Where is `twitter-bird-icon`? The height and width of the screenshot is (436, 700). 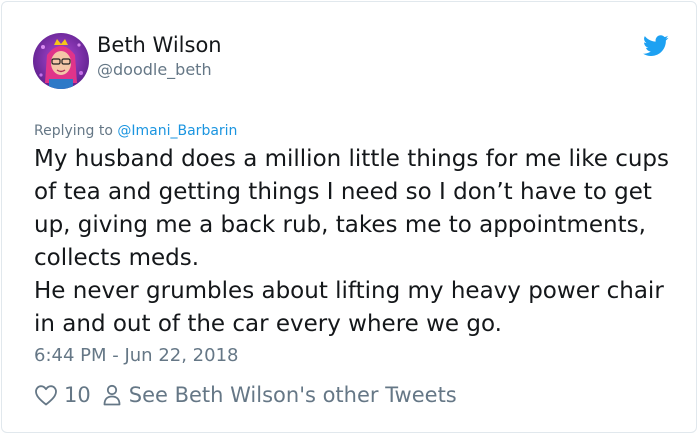
twitter-bird-icon is located at coordinates (656, 46).